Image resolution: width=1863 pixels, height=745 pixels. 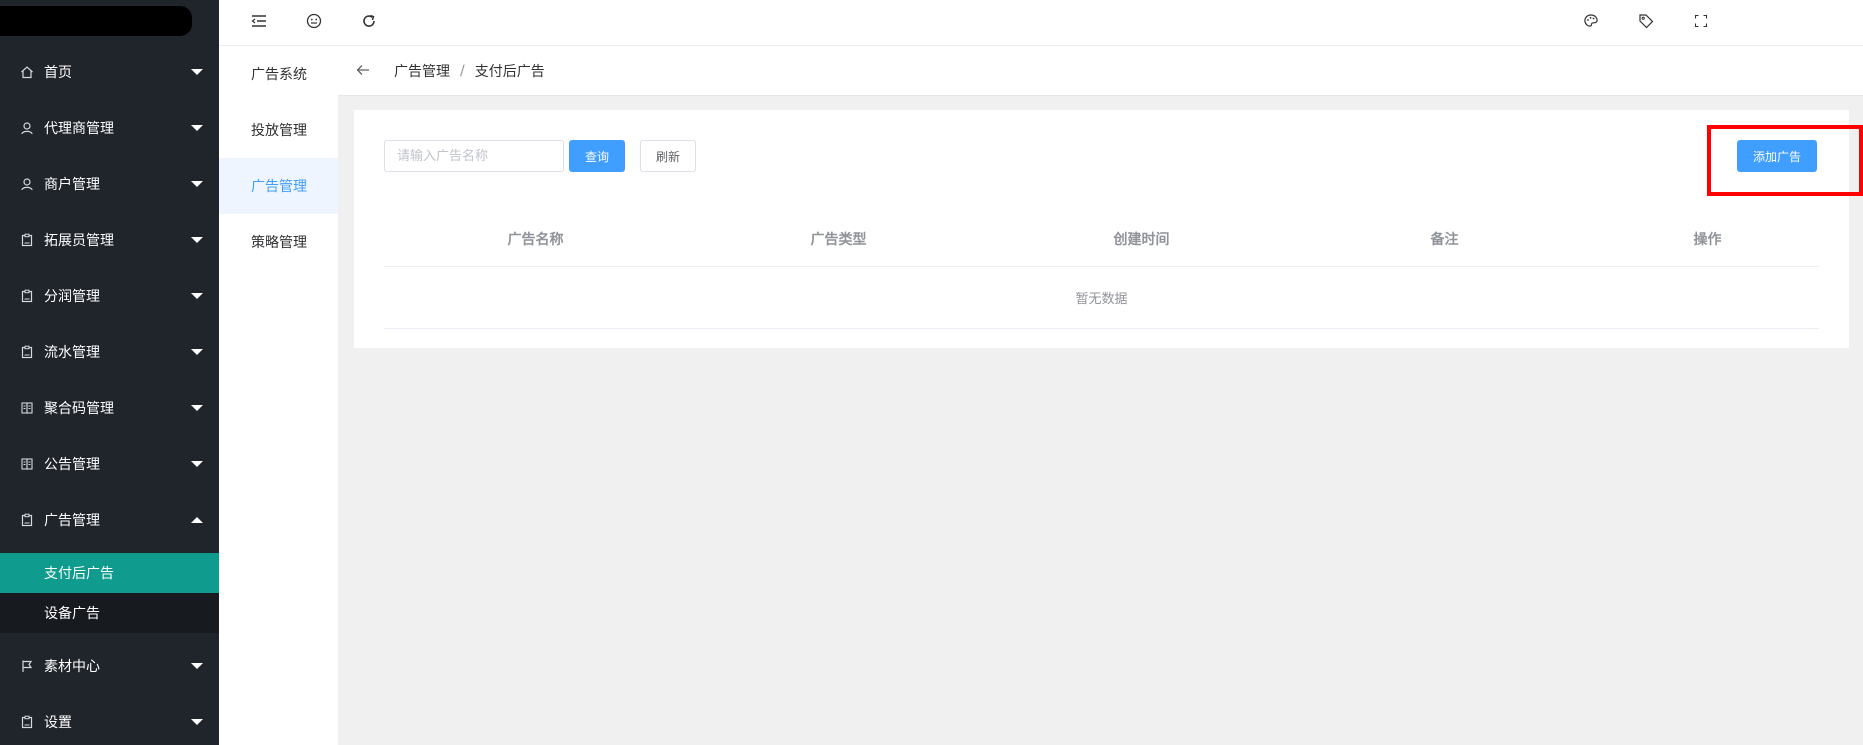 What do you see at coordinates (72, 185) in the screenshot?
I see `sidebar-item-label: 商户管理` at bounding box center [72, 185].